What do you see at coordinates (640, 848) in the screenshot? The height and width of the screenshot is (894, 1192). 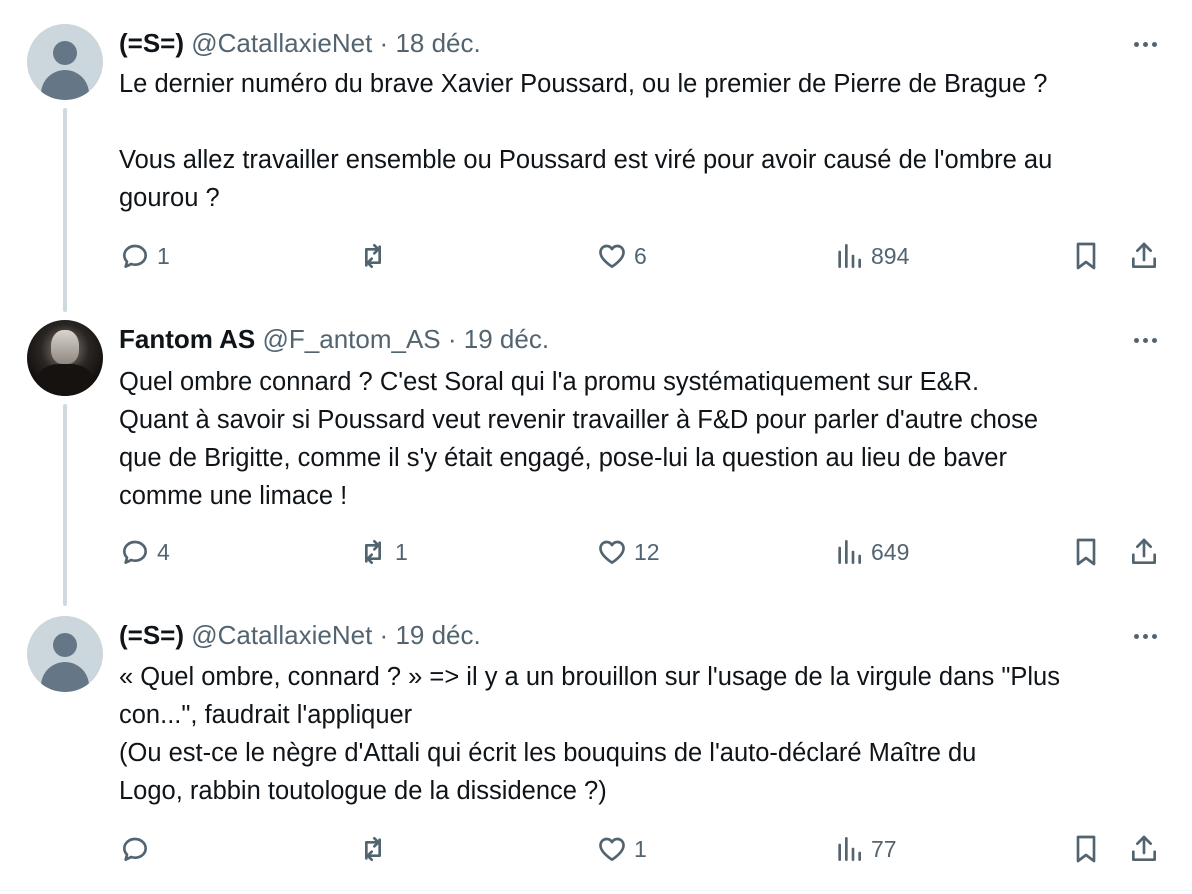 I see `like-count: 1` at bounding box center [640, 848].